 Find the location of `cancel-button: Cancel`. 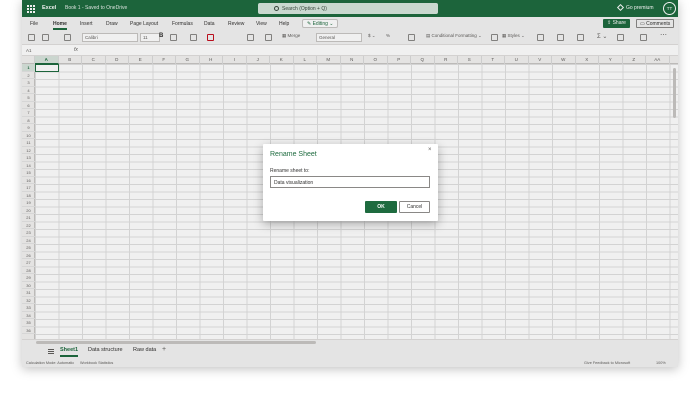

cancel-button: Cancel is located at coordinates (414, 207).